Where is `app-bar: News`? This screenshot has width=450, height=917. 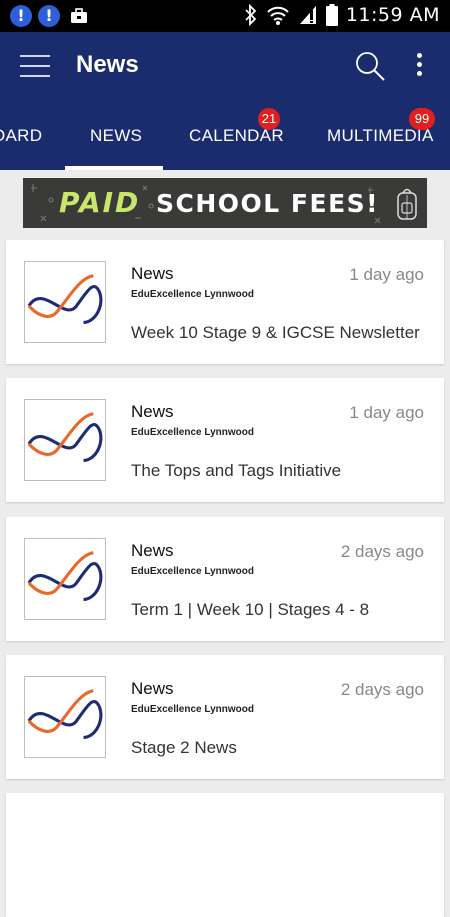 app-bar: News is located at coordinates (225, 67).